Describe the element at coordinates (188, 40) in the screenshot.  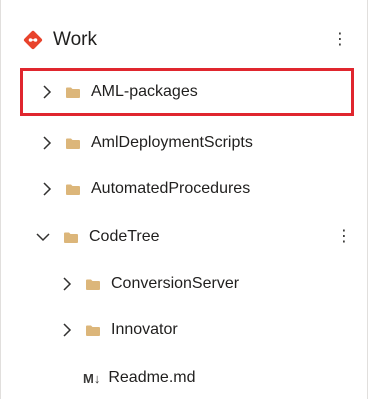
I see `repo-header: Work ⋮` at that location.